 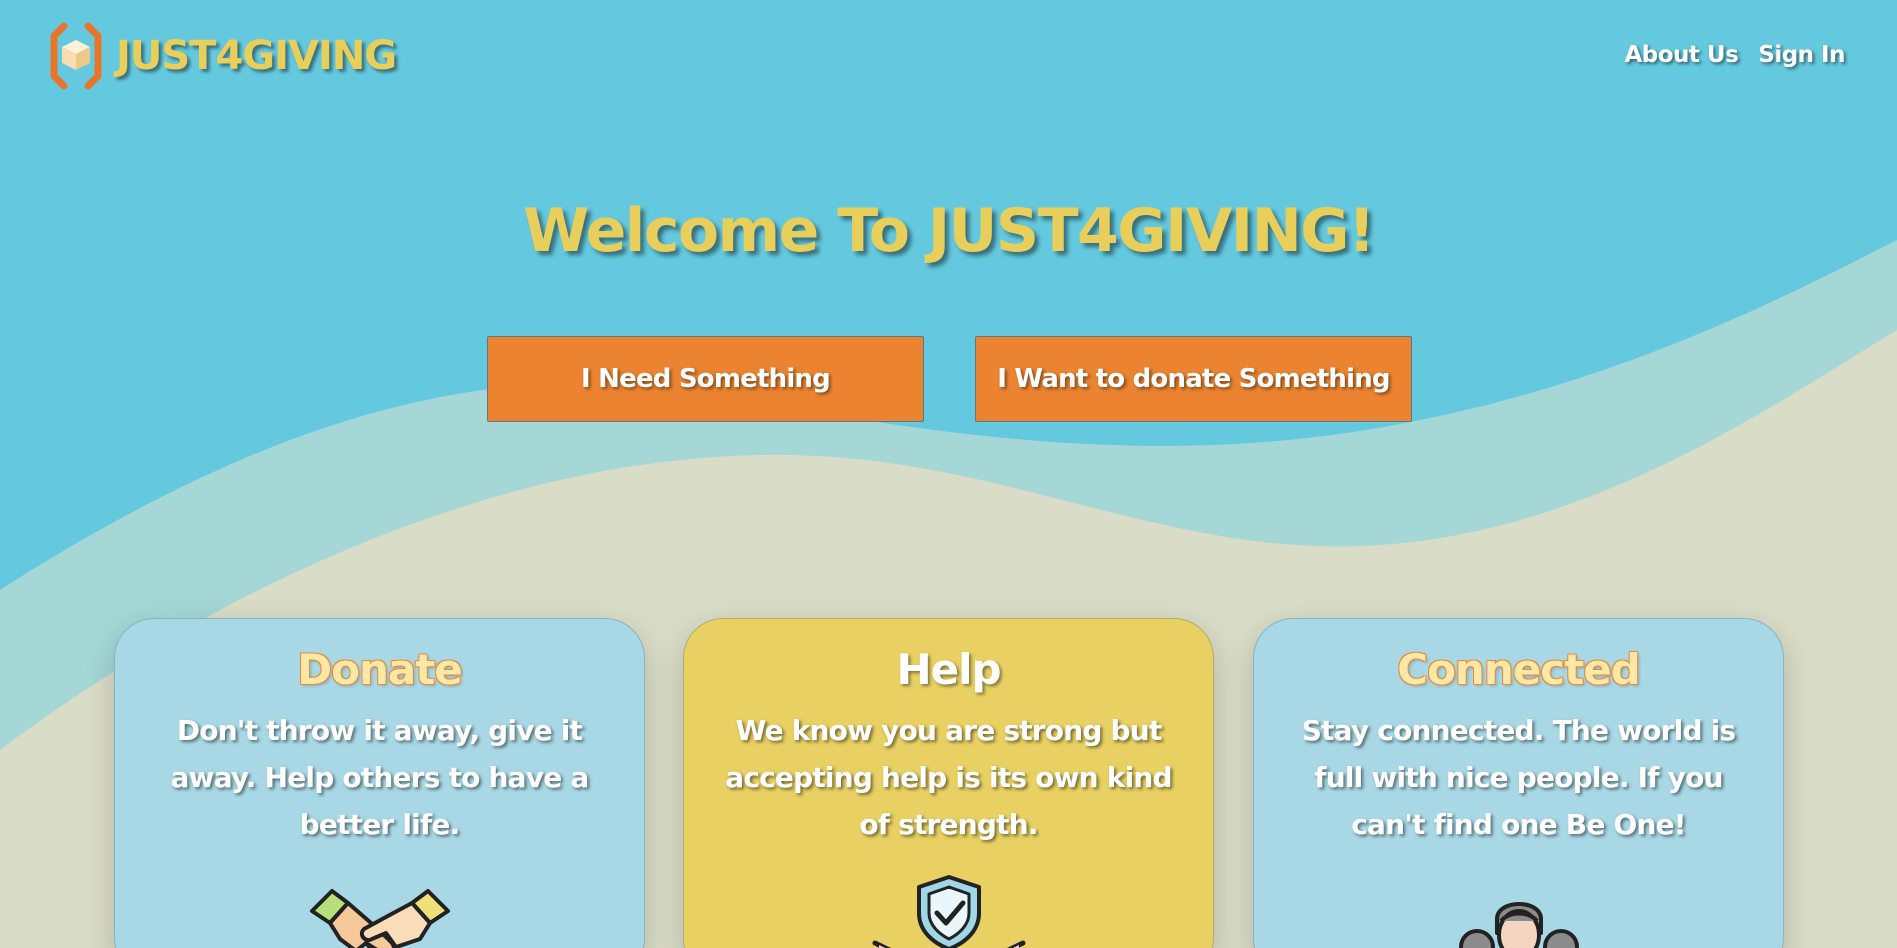 What do you see at coordinates (380, 669) in the screenshot?
I see `card-title: Donate` at bounding box center [380, 669].